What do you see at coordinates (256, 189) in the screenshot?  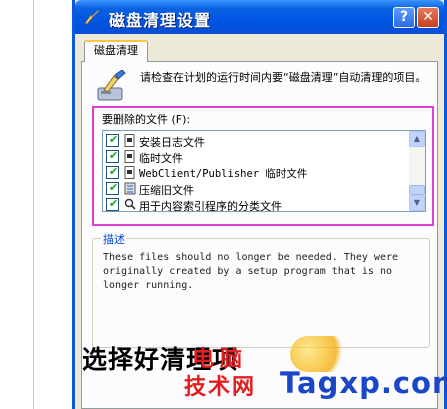 I see `list-item: ✔ 压缩旧文件` at bounding box center [256, 189].